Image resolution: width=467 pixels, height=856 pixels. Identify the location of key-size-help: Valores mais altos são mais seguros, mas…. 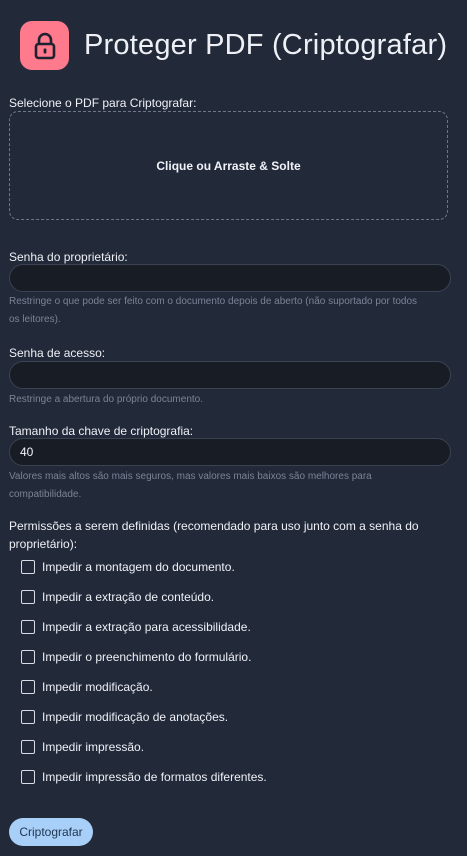
(229, 486).